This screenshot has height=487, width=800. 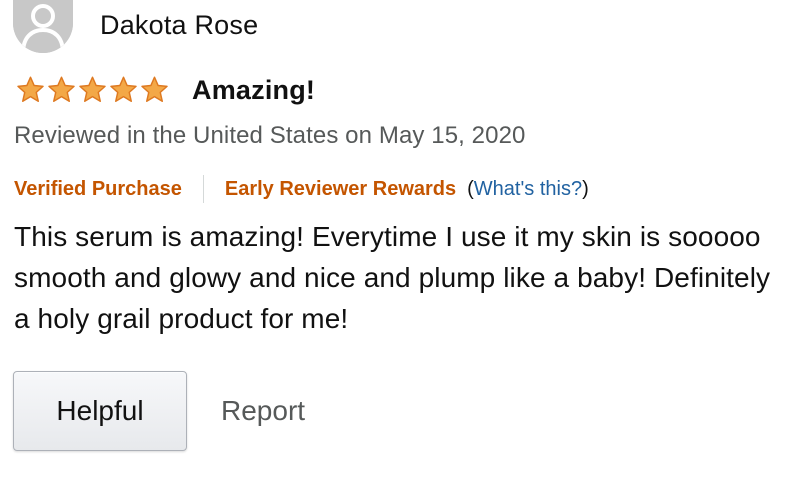 What do you see at coordinates (585, 188) in the screenshot?
I see `whats-this-close-paren: )` at bounding box center [585, 188].